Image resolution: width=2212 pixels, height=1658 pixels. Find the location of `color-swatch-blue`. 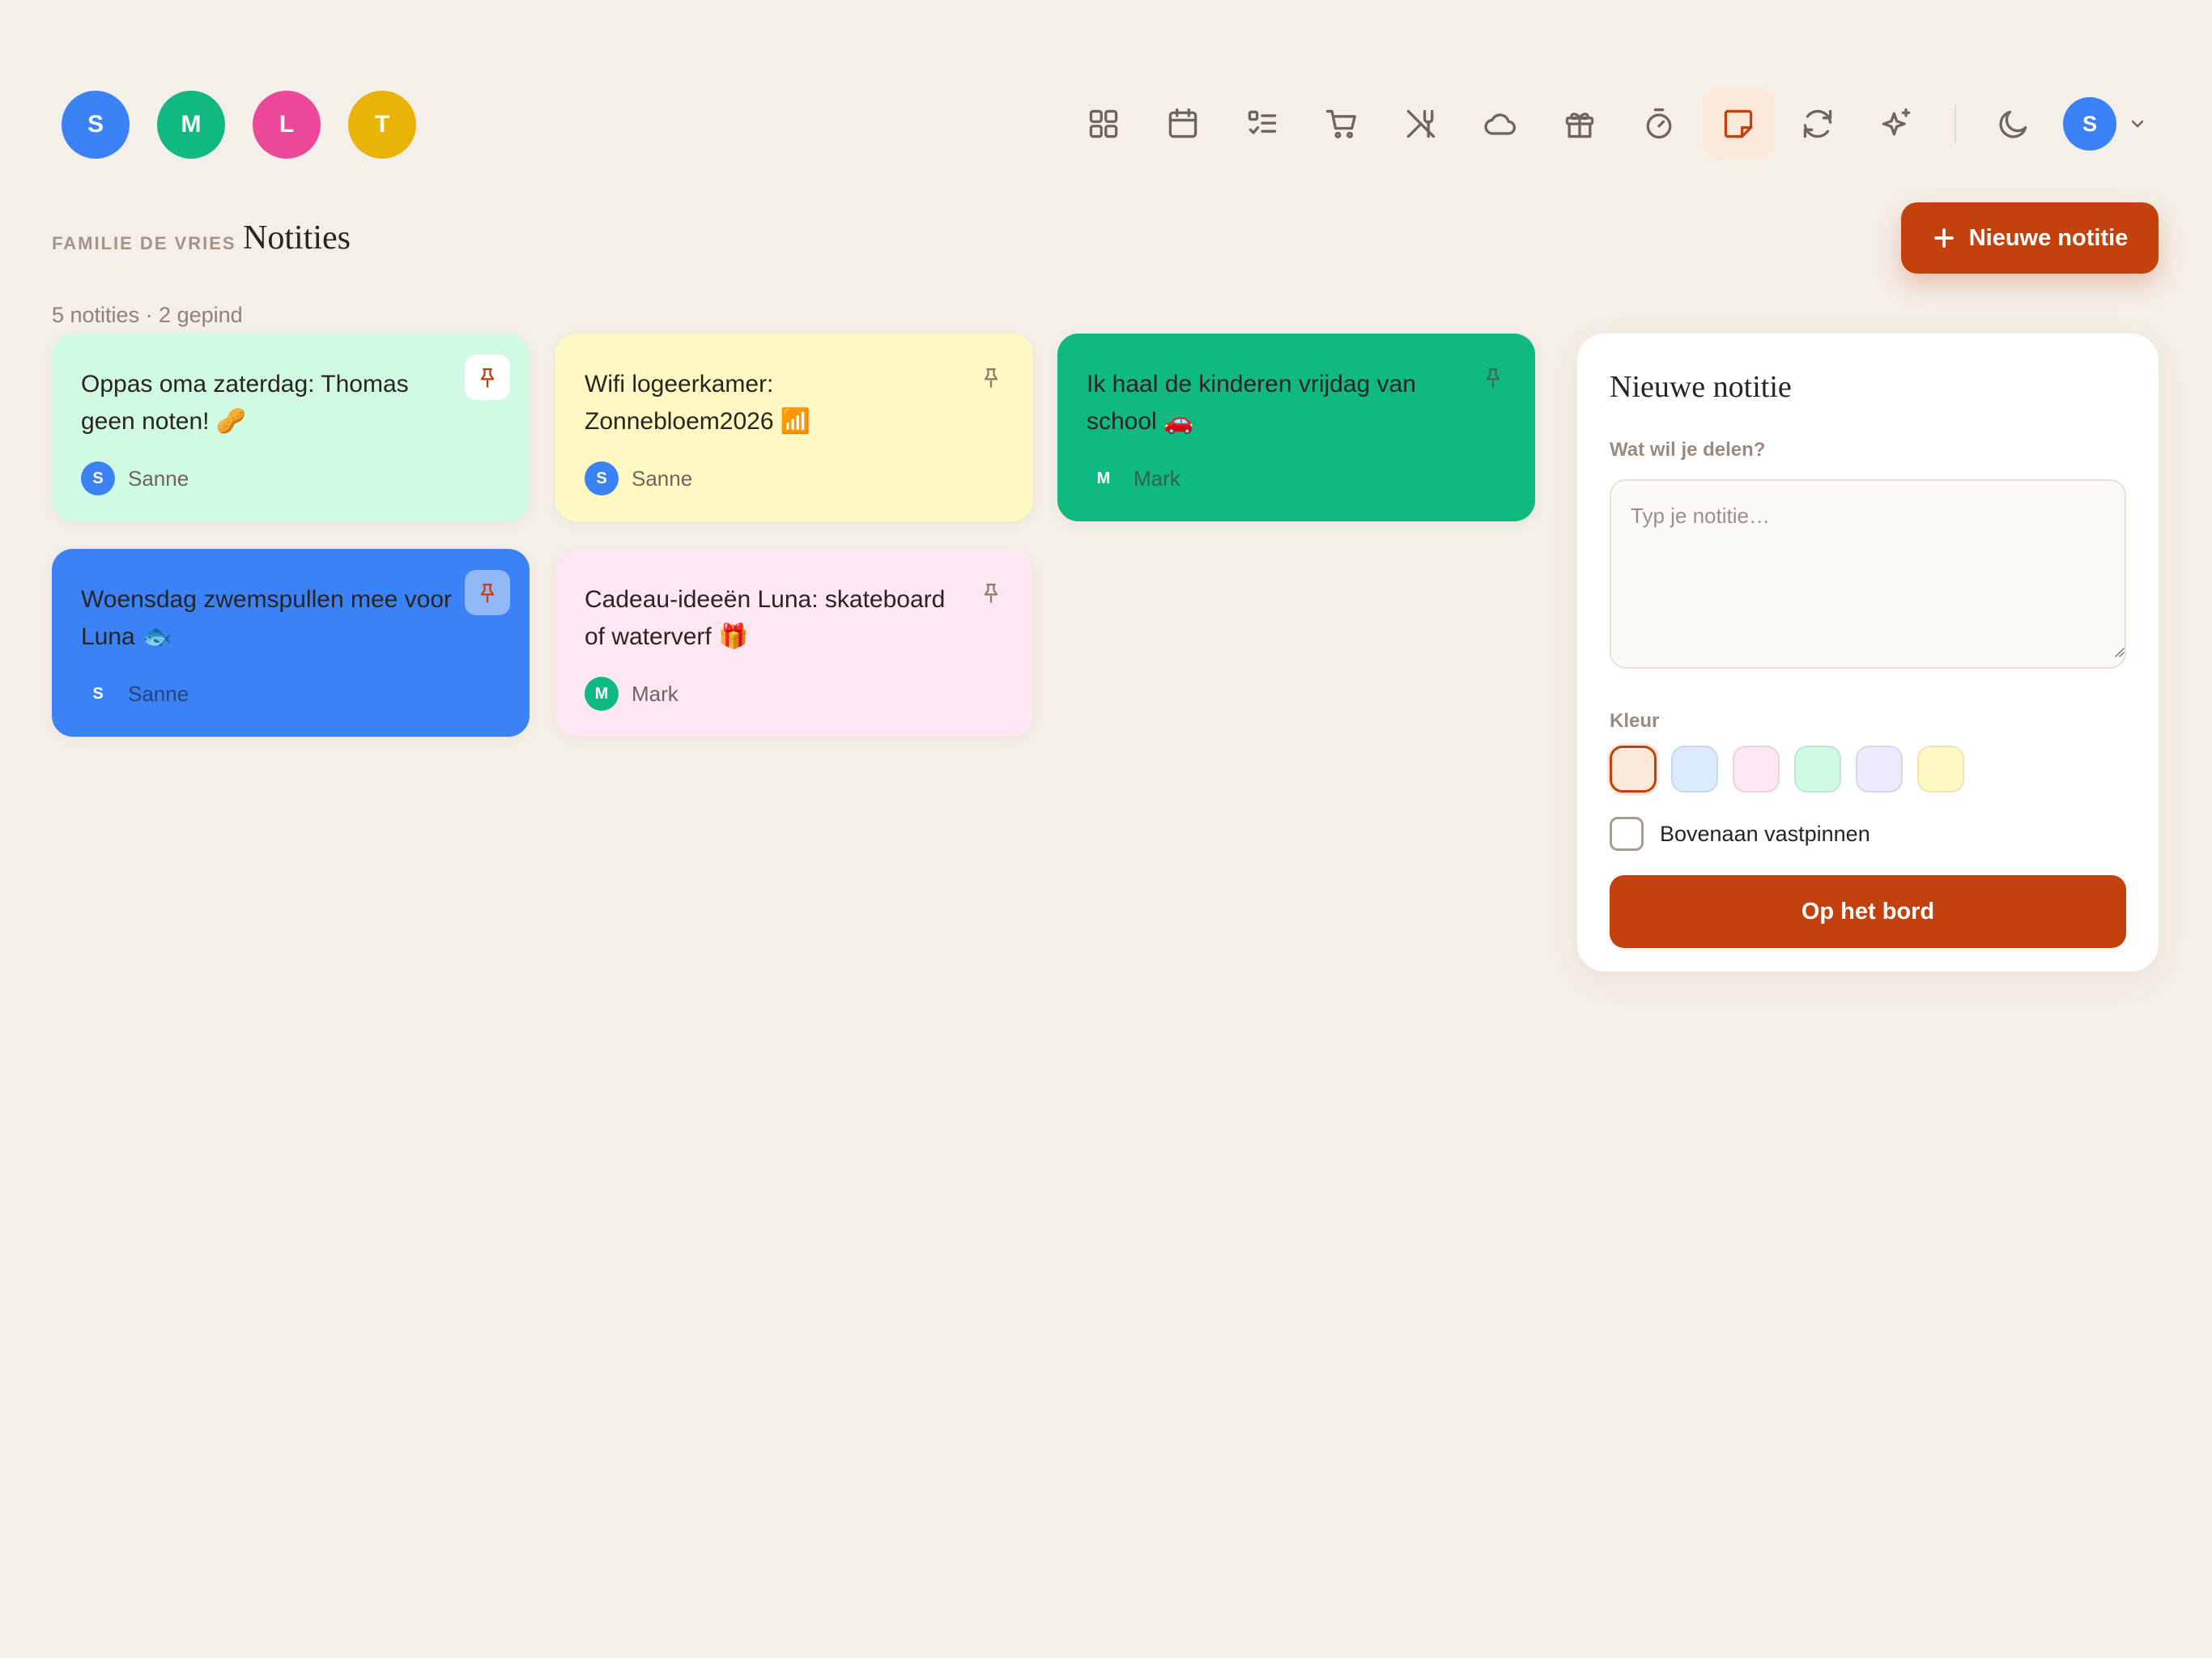

color-swatch-blue is located at coordinates (1695, 769).